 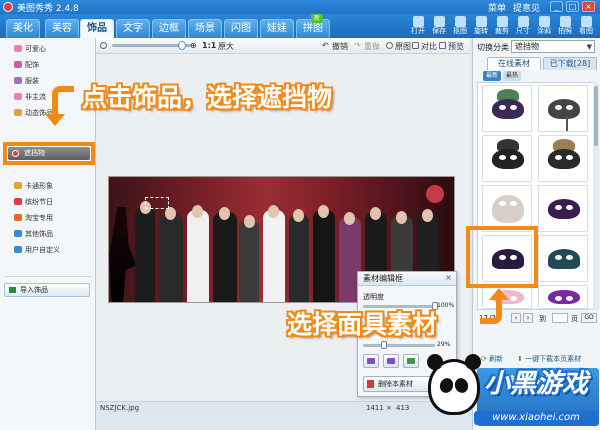 What do you see at coordinates (596, 196) in the screenshot?
I see `material-scrollbar` at bounding box center [596, 196].